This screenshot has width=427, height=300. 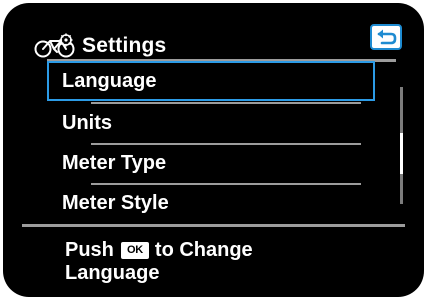 I want to click on footer-hint: Push OK to Change Language, so click(x=159, y=262).